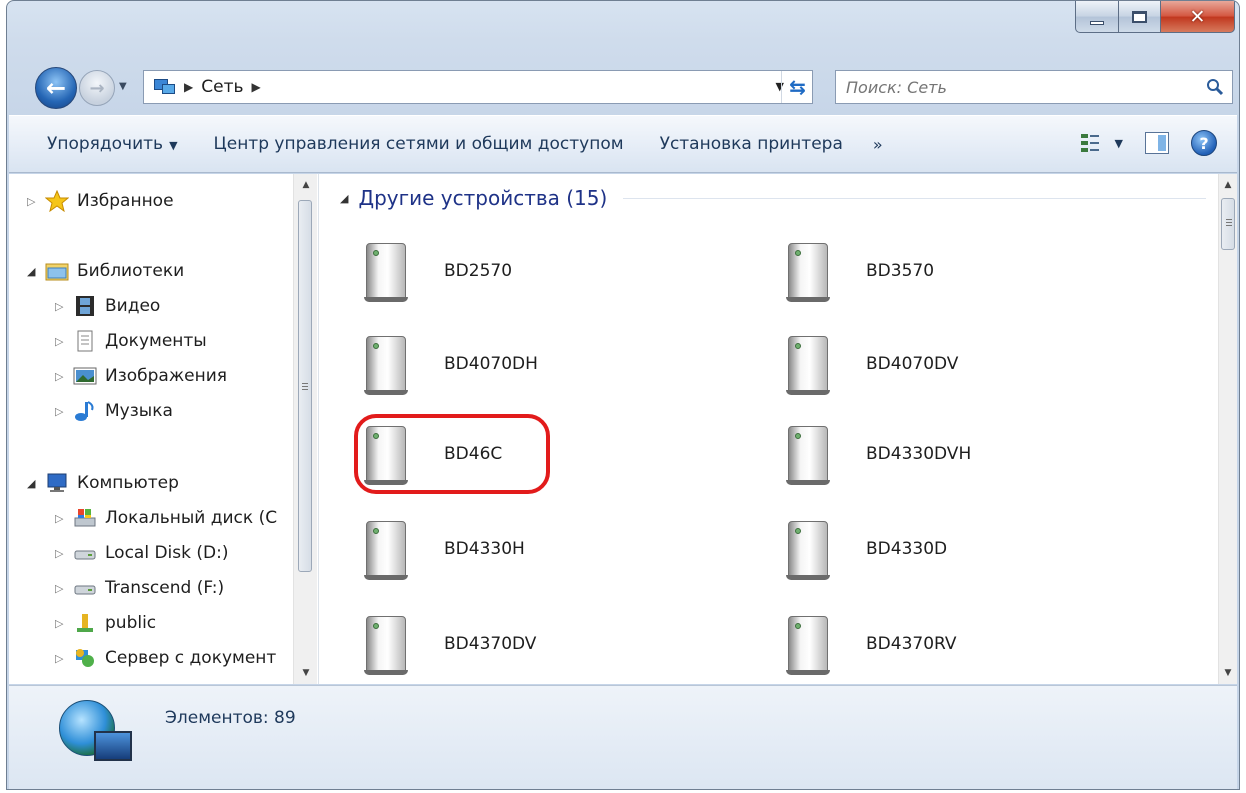  What do you see at coordinates (878, 144) in the screenshot?
I see `more-commands-button: »` at bounding box center [878, 144].